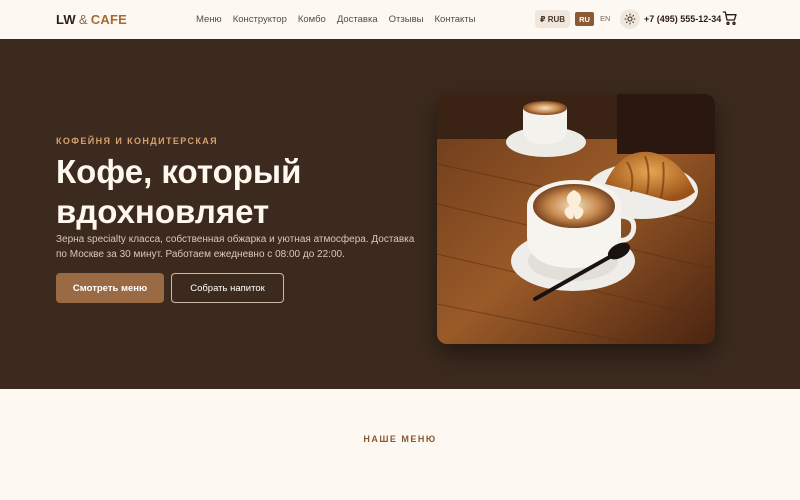  Describe the element at coordinates (108, 19) in the screenshot. I see `logo-cafe: CAFE` at that location.